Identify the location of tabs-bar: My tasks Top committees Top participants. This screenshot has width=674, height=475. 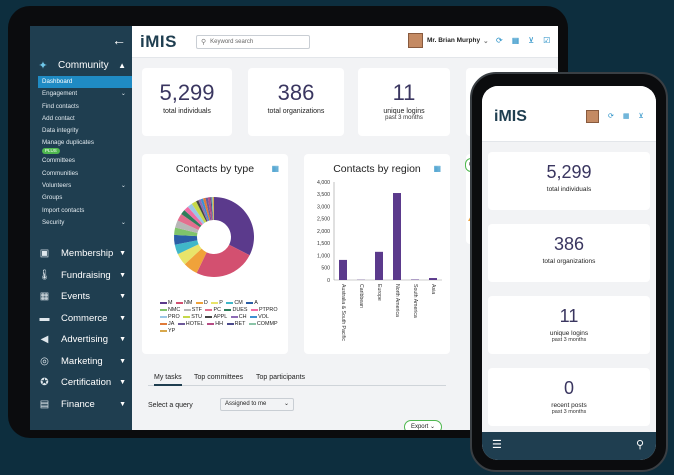
(297, 379).